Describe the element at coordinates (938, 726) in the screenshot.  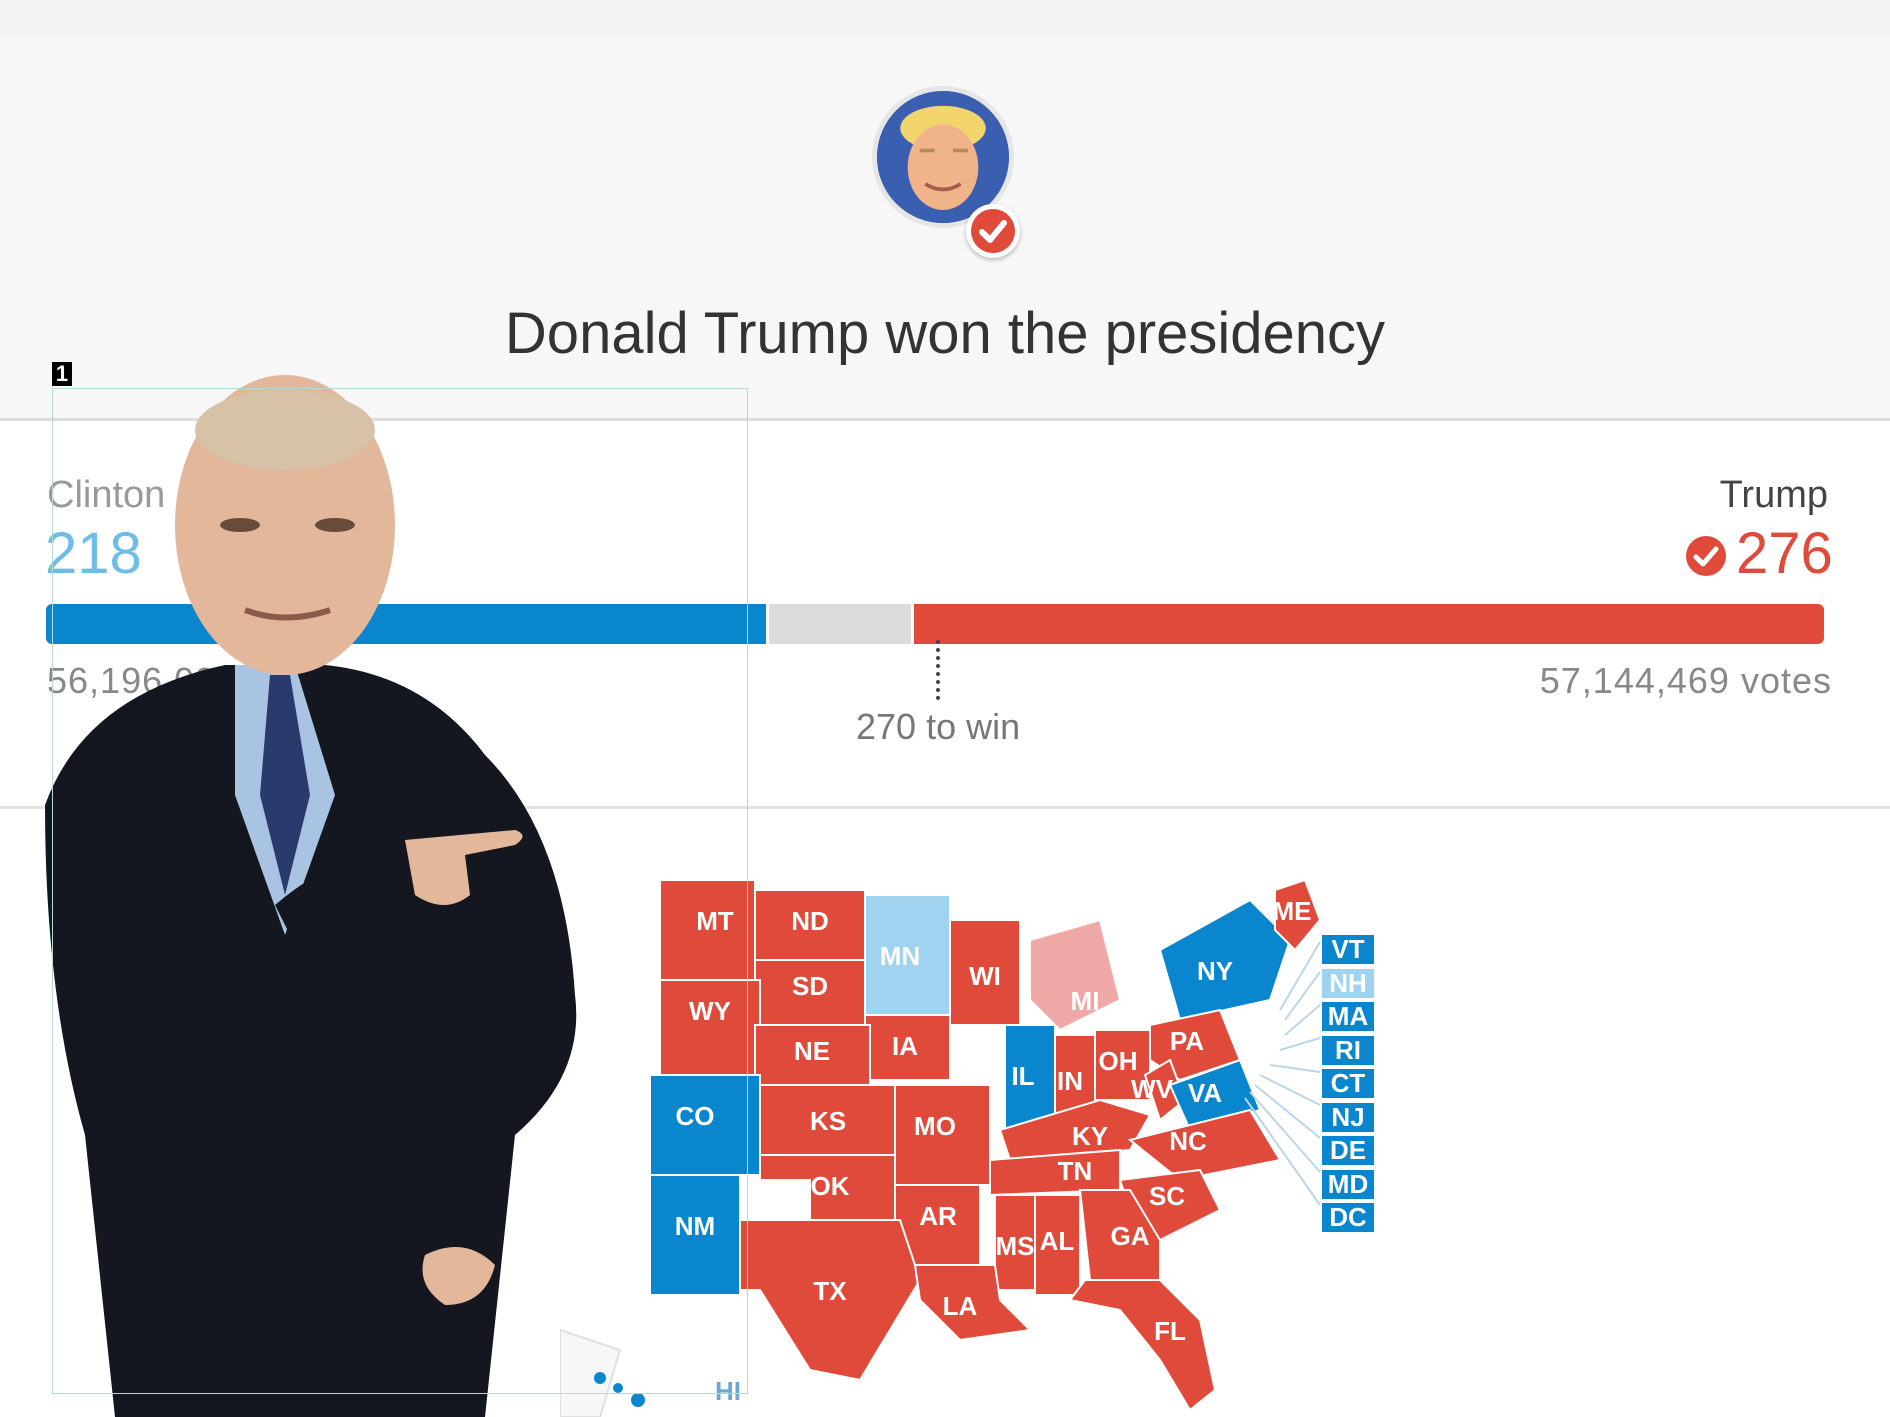
I see `threshold-label: 270 to win` at that location.